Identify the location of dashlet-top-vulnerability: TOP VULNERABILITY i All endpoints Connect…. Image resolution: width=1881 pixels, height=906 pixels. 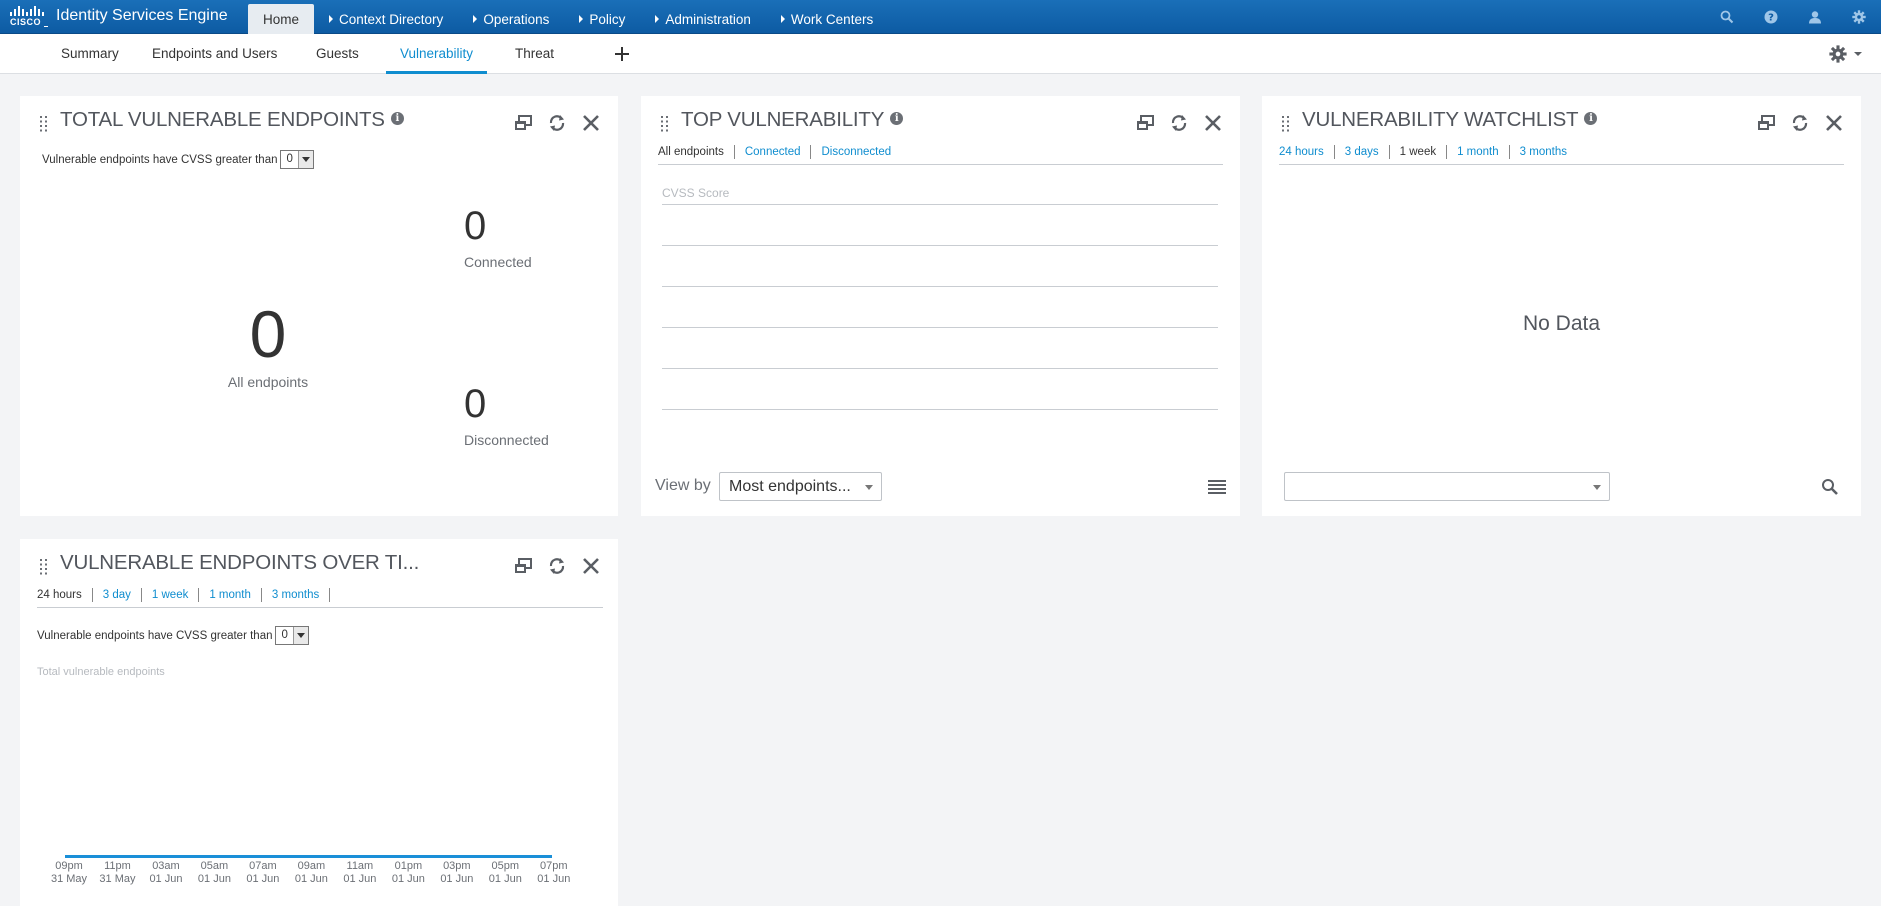
(940, 306).